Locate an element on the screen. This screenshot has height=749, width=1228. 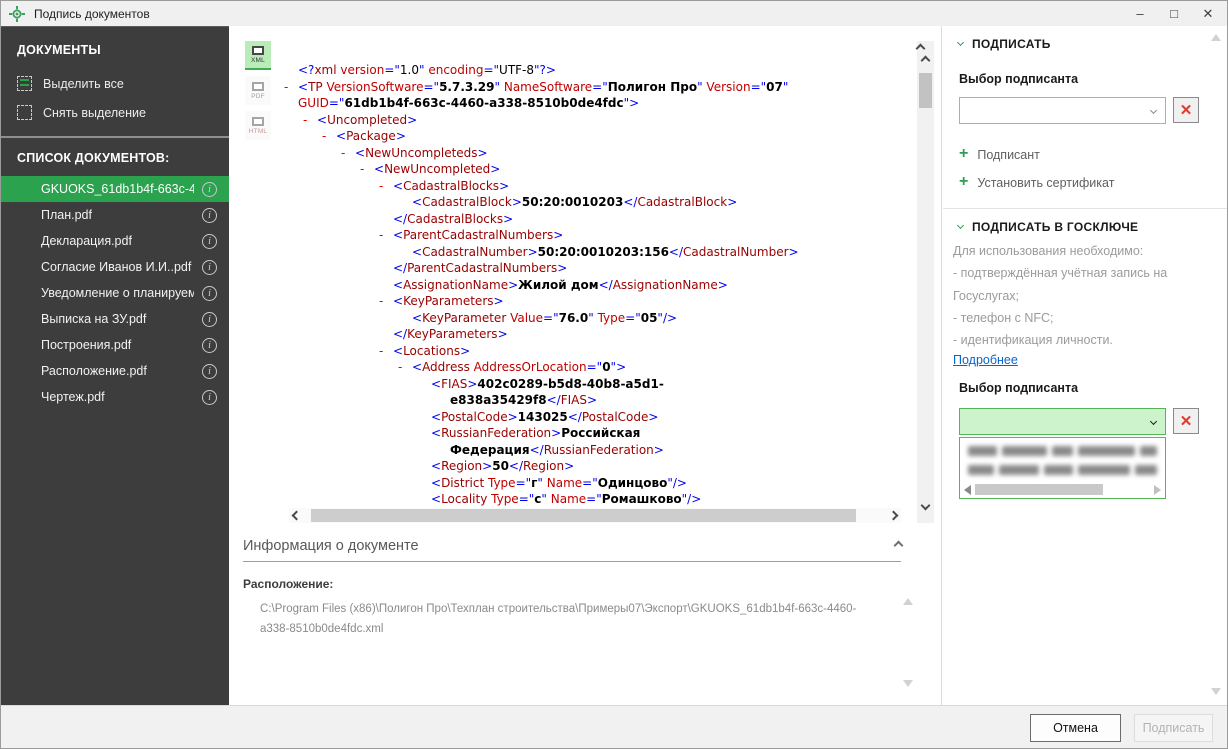
scroll-down-icon is located at coordinates (925, 505).